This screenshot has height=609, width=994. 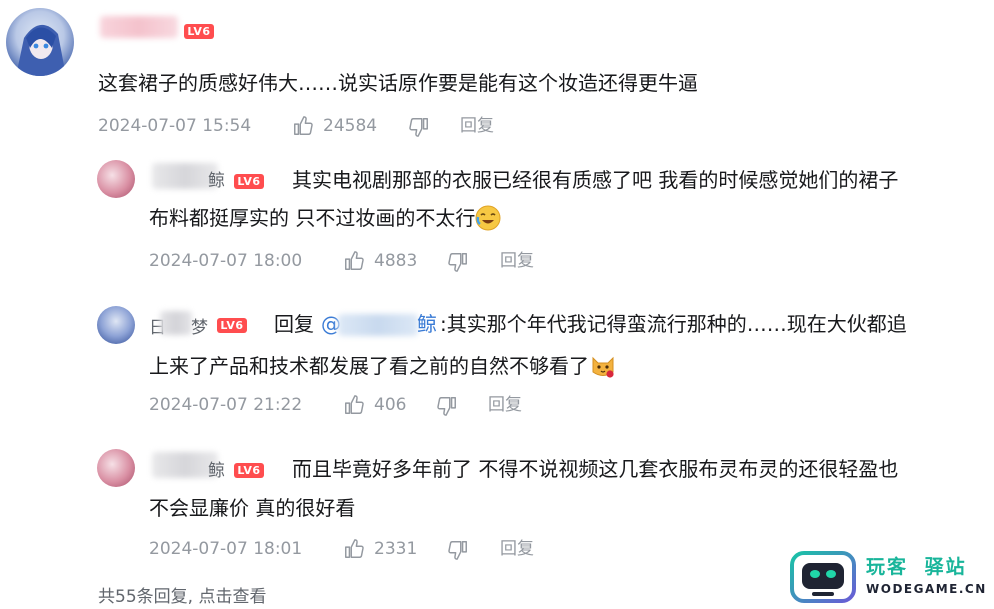 I want to click on mention-suffix: 鲸, so click(x=427, y=324).